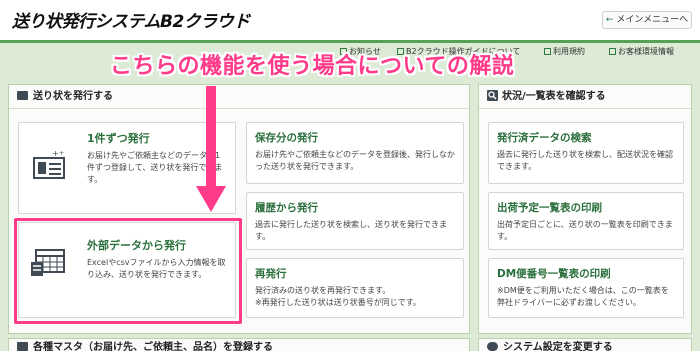 Image resolution: width=700 pixels, height=351 pixels. What do you see at coordinates (355, 160) in the screenshot?
I see `card-saved-desc: お届け先やご依頼主などのデータを登録後、発行しなかった送り状を発行できます。` at bounding box center [355, 160].